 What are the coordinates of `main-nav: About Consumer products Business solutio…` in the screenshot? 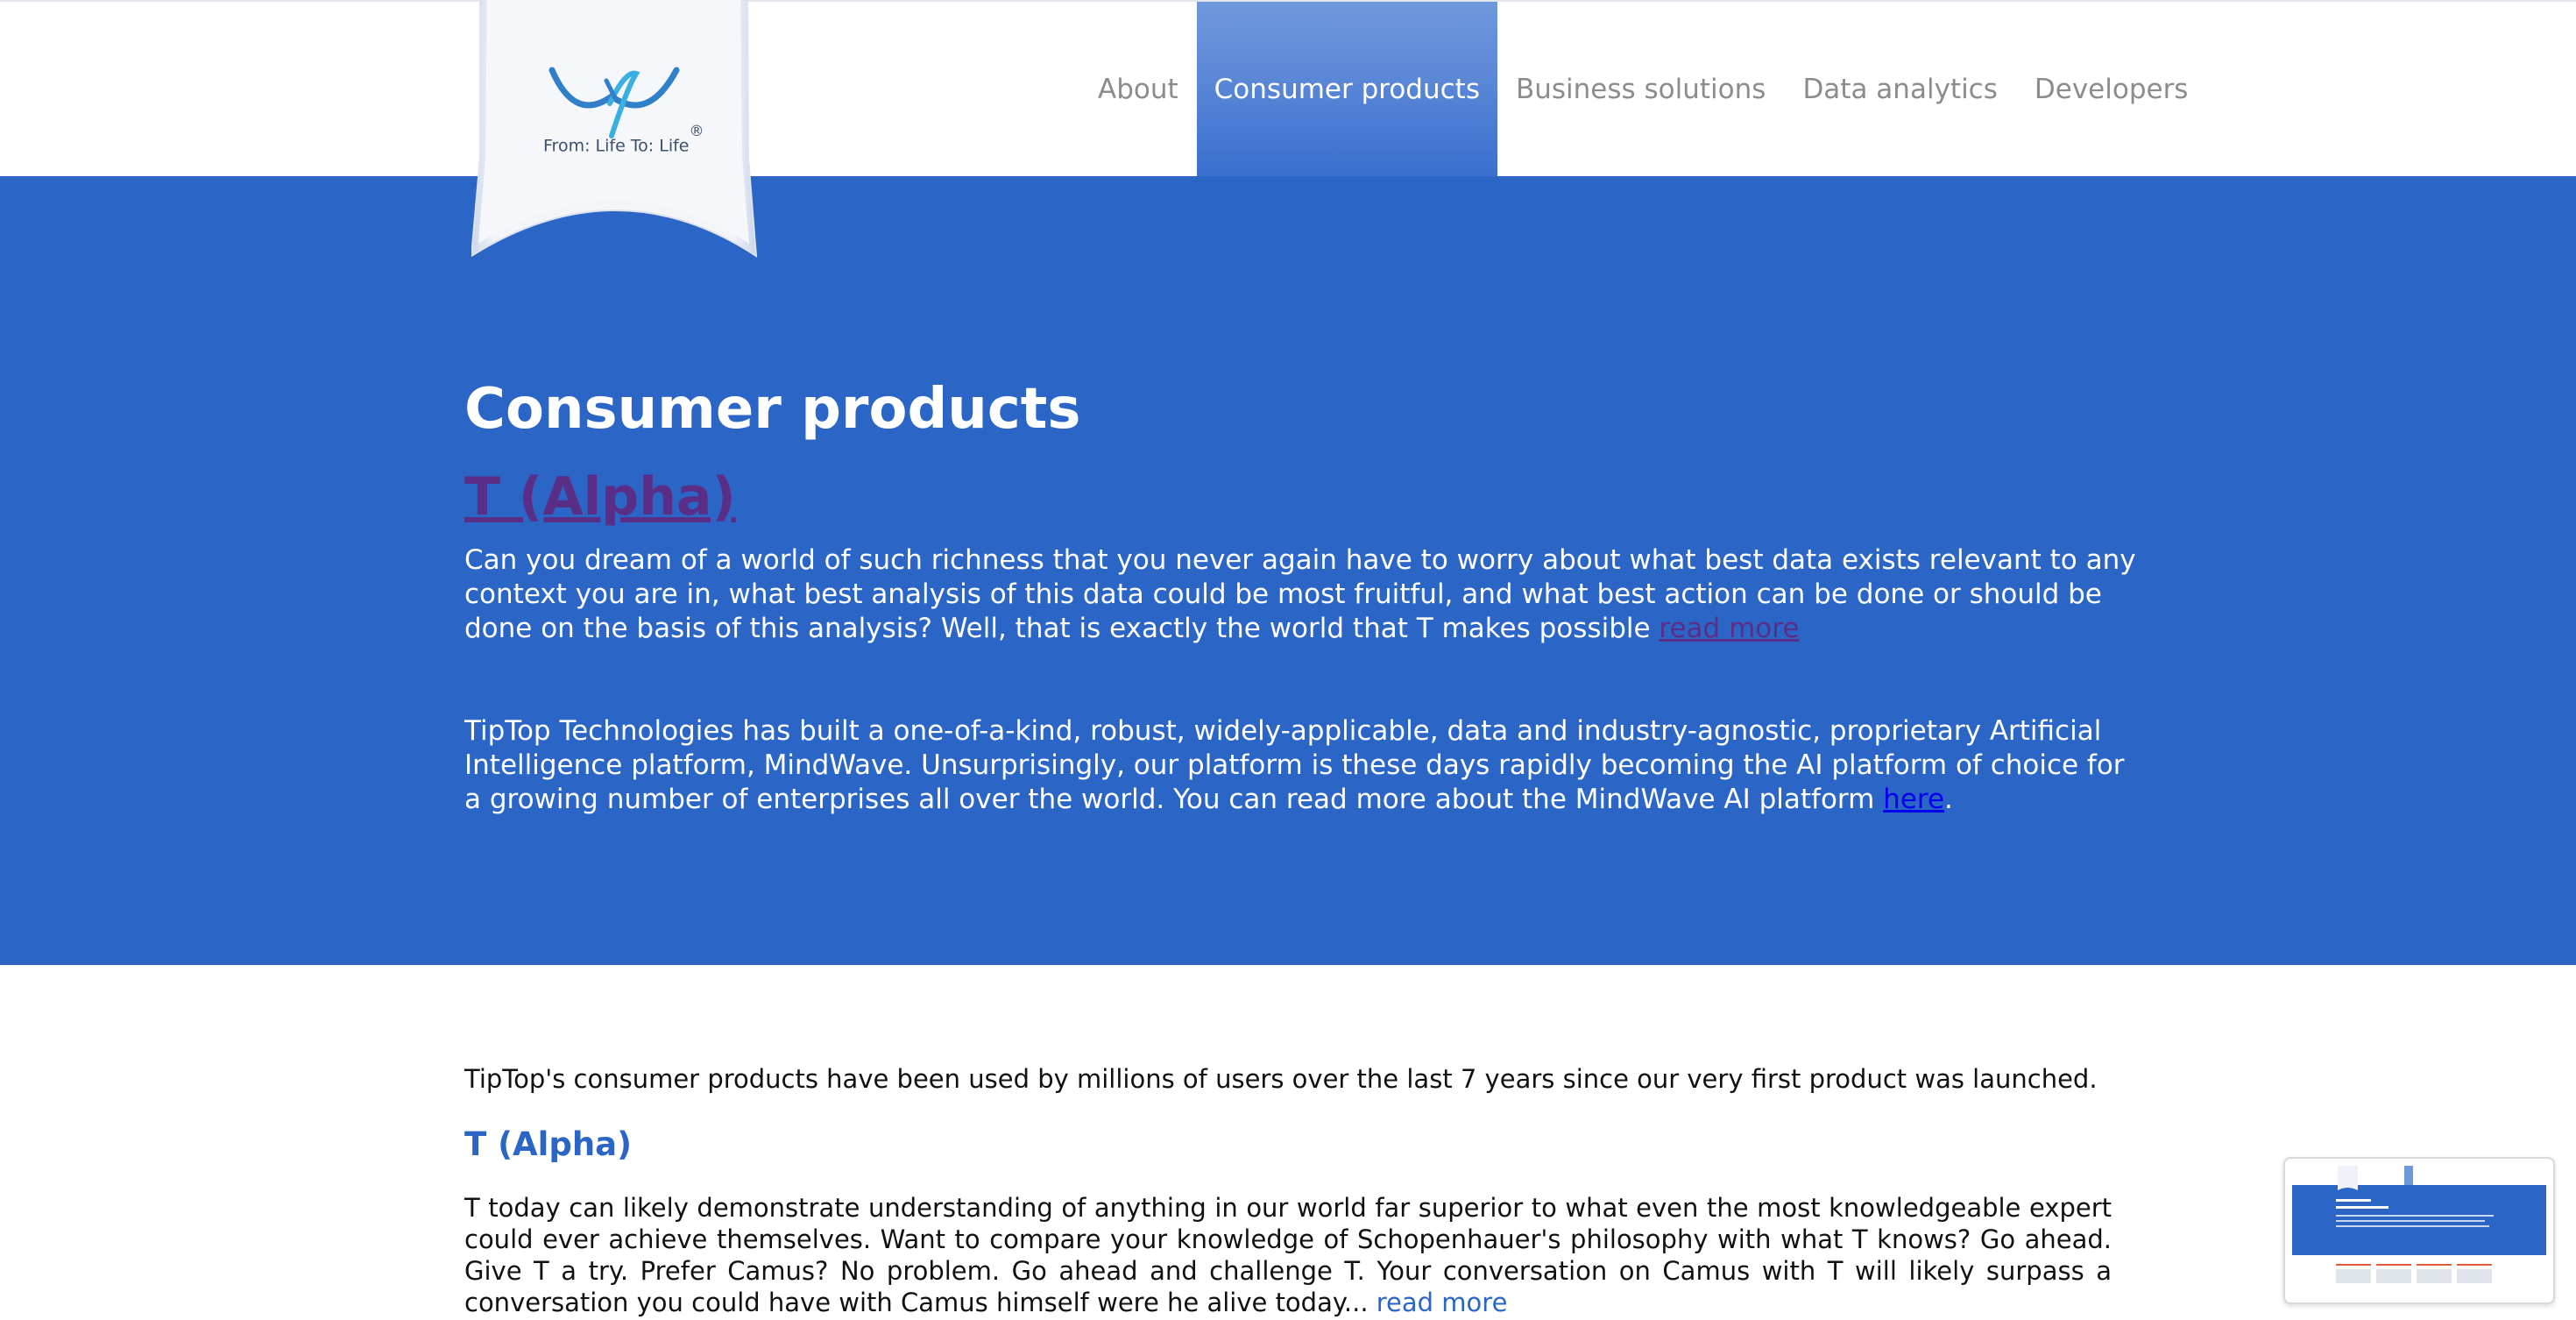 It's located at (1642, 90).